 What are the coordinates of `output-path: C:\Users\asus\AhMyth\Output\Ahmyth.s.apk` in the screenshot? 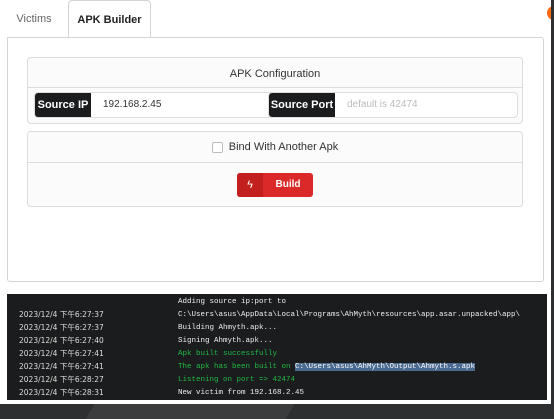 It's located at (385, 367).